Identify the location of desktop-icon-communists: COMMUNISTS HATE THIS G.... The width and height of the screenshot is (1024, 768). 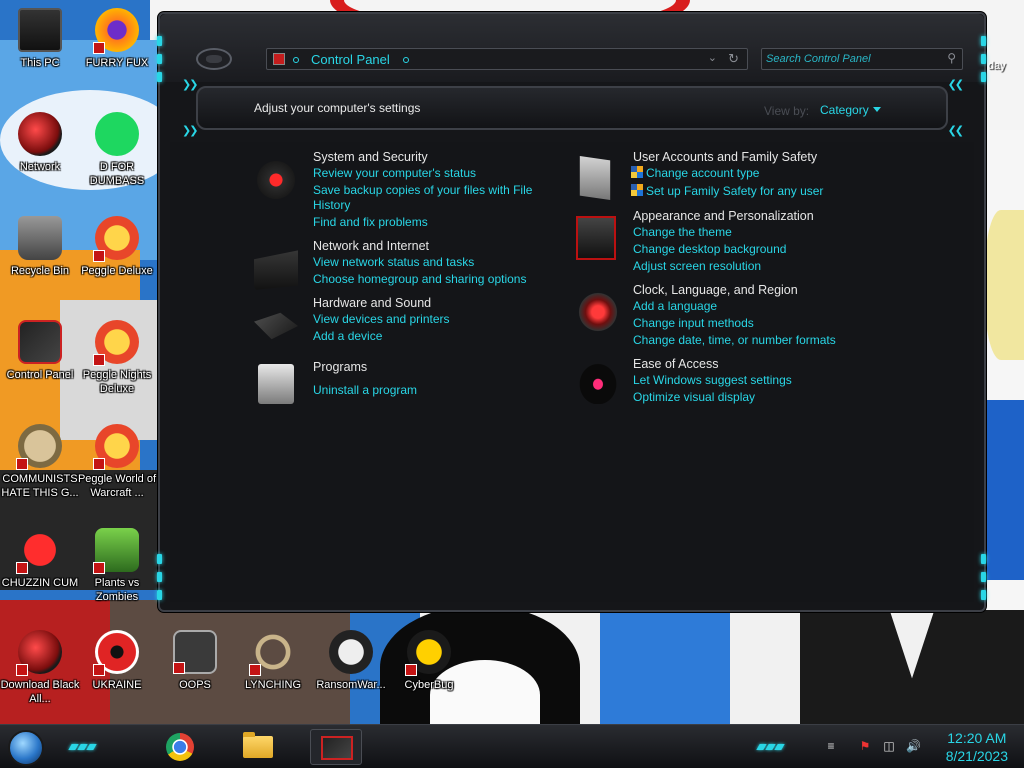
(40, 462).